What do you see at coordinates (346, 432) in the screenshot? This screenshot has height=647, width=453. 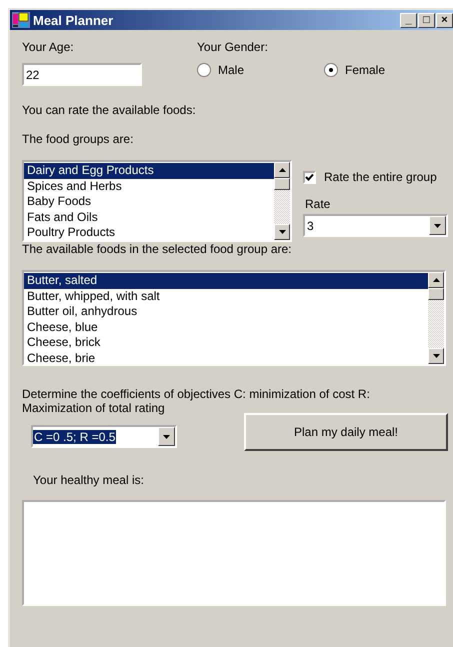 I see `plan-button: Plan my daily meal!` at bounding box center [346, 432].